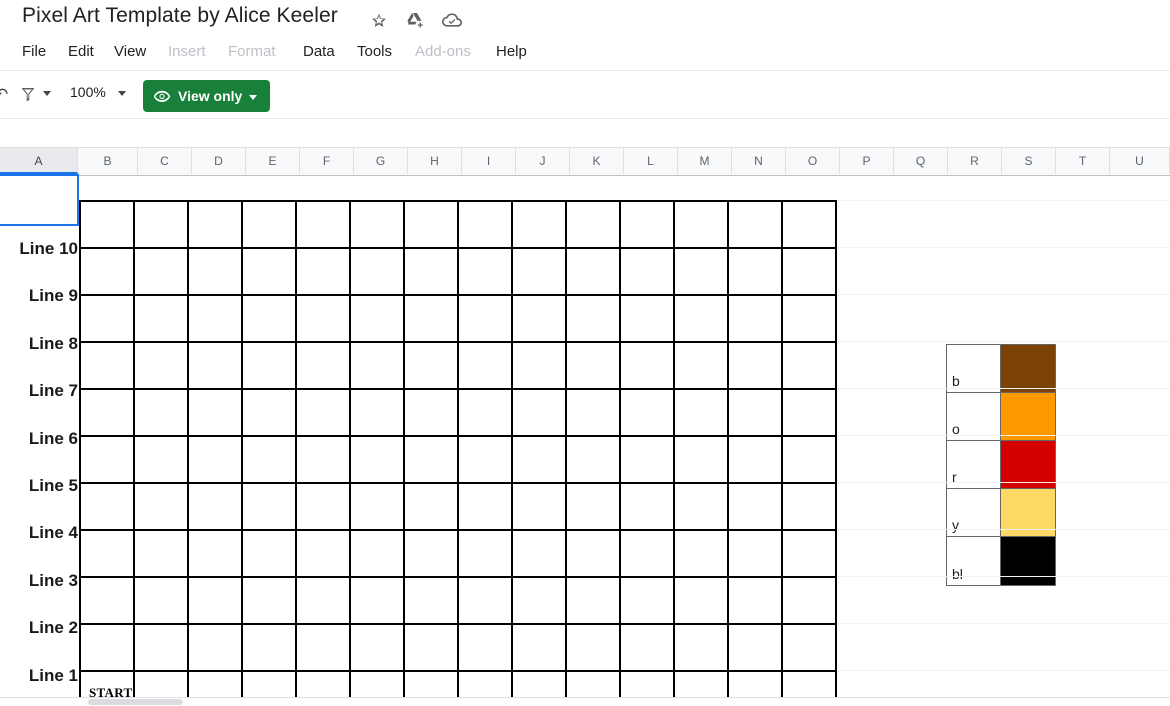  I want to click on menu-item-edit: Edit, so click(81, 52).